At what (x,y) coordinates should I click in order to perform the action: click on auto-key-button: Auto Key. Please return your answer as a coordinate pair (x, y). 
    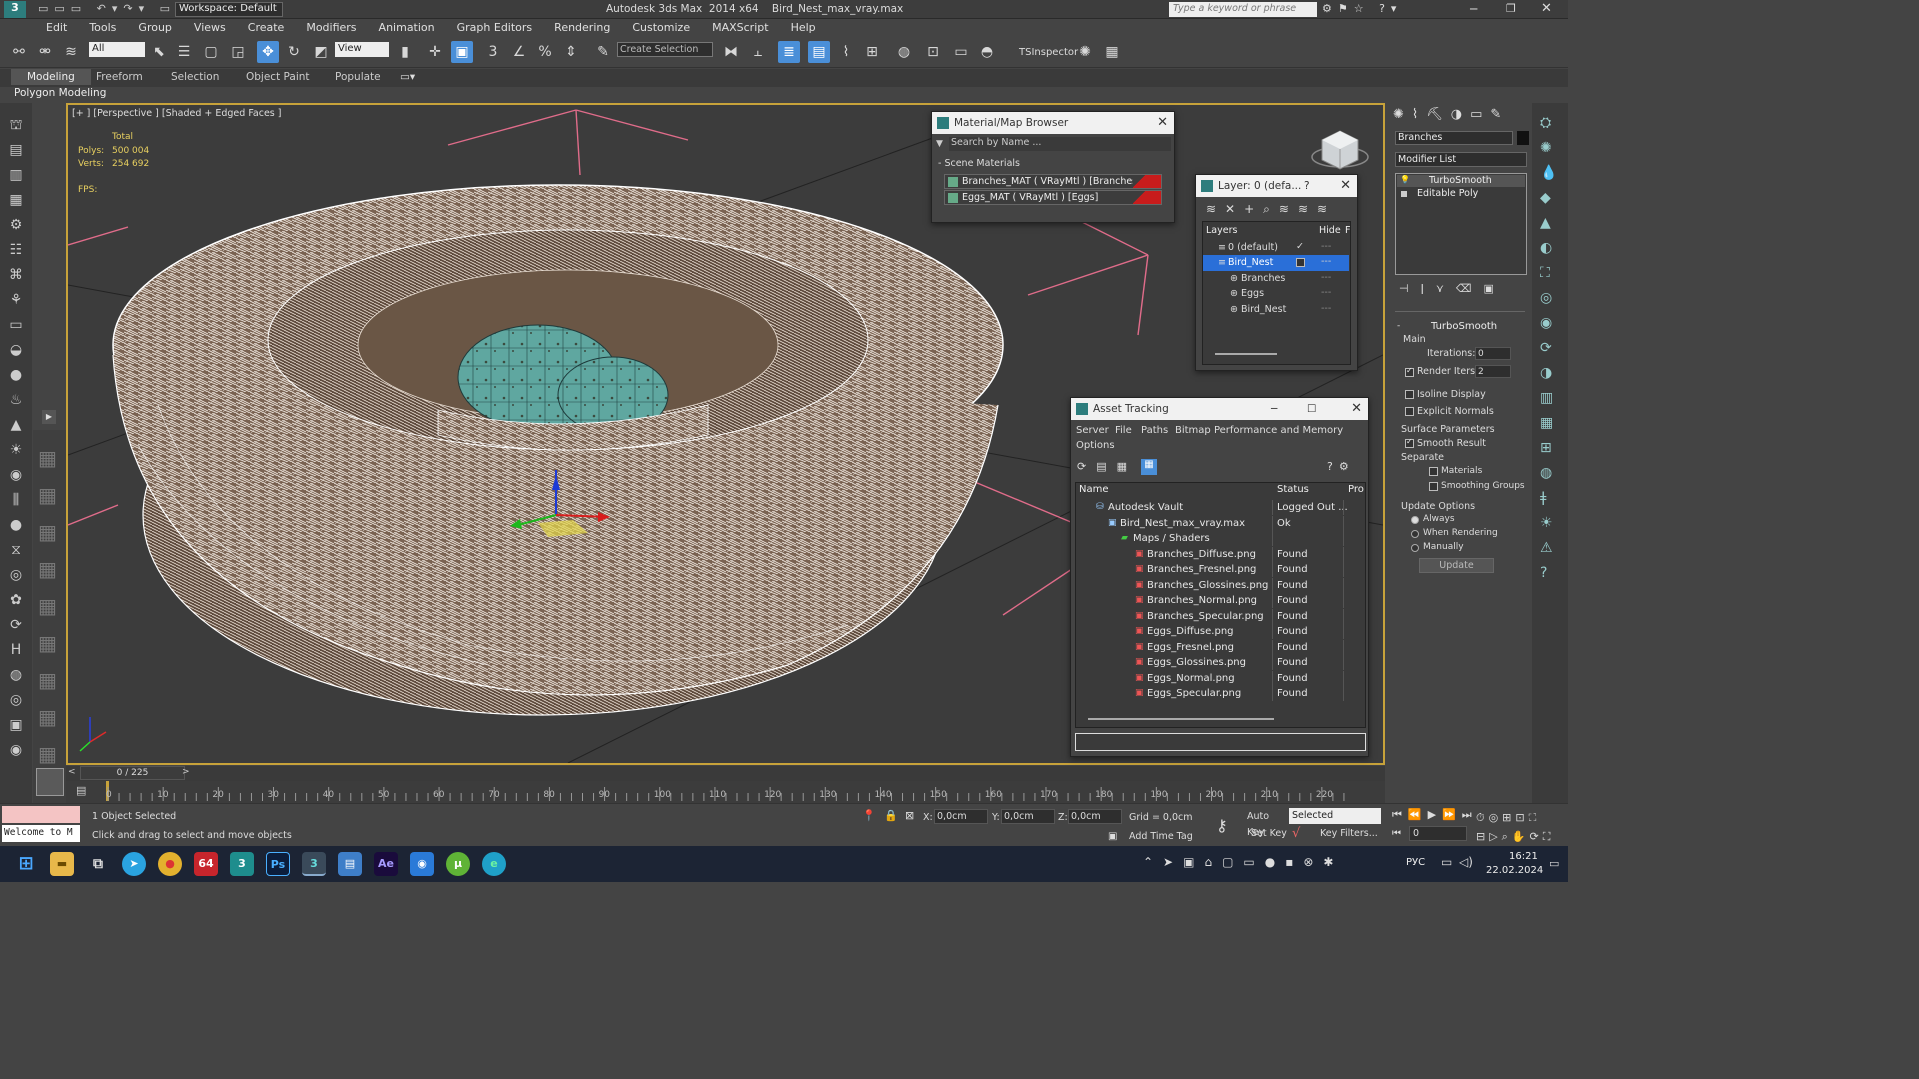
    Looking at the image, I should click on (1267, 823).